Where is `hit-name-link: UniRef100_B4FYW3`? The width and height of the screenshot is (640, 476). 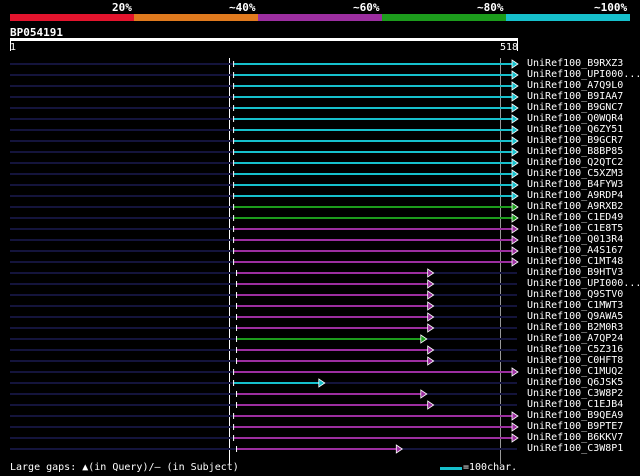
hit-name-link: UniRef100_B4FYW3 is located at coordinates (575, 184).